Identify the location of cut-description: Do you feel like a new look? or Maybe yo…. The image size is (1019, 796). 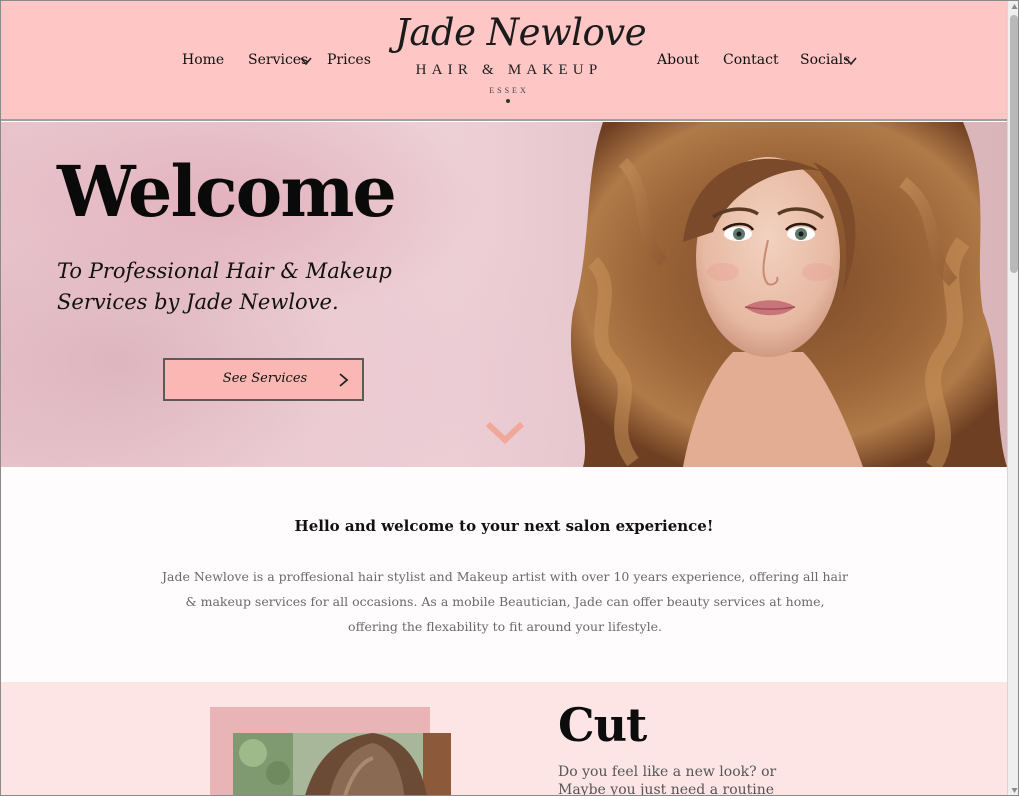
(667, 780).